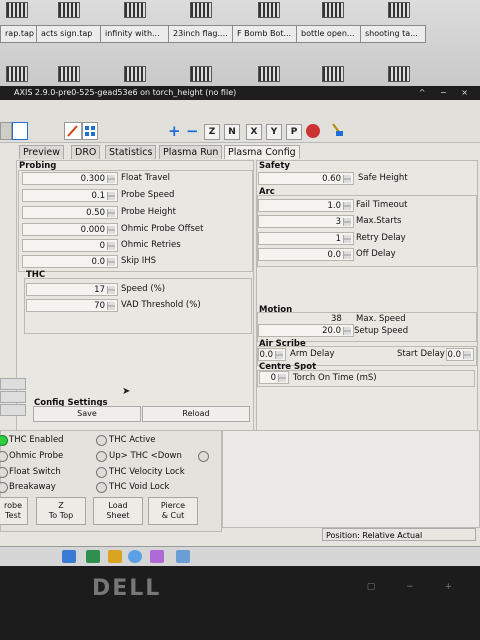 This screenshot has height=640, width=480. Describe the element at coordinates (69, 556) in the screenshot. I see `menu-icon` at that location.